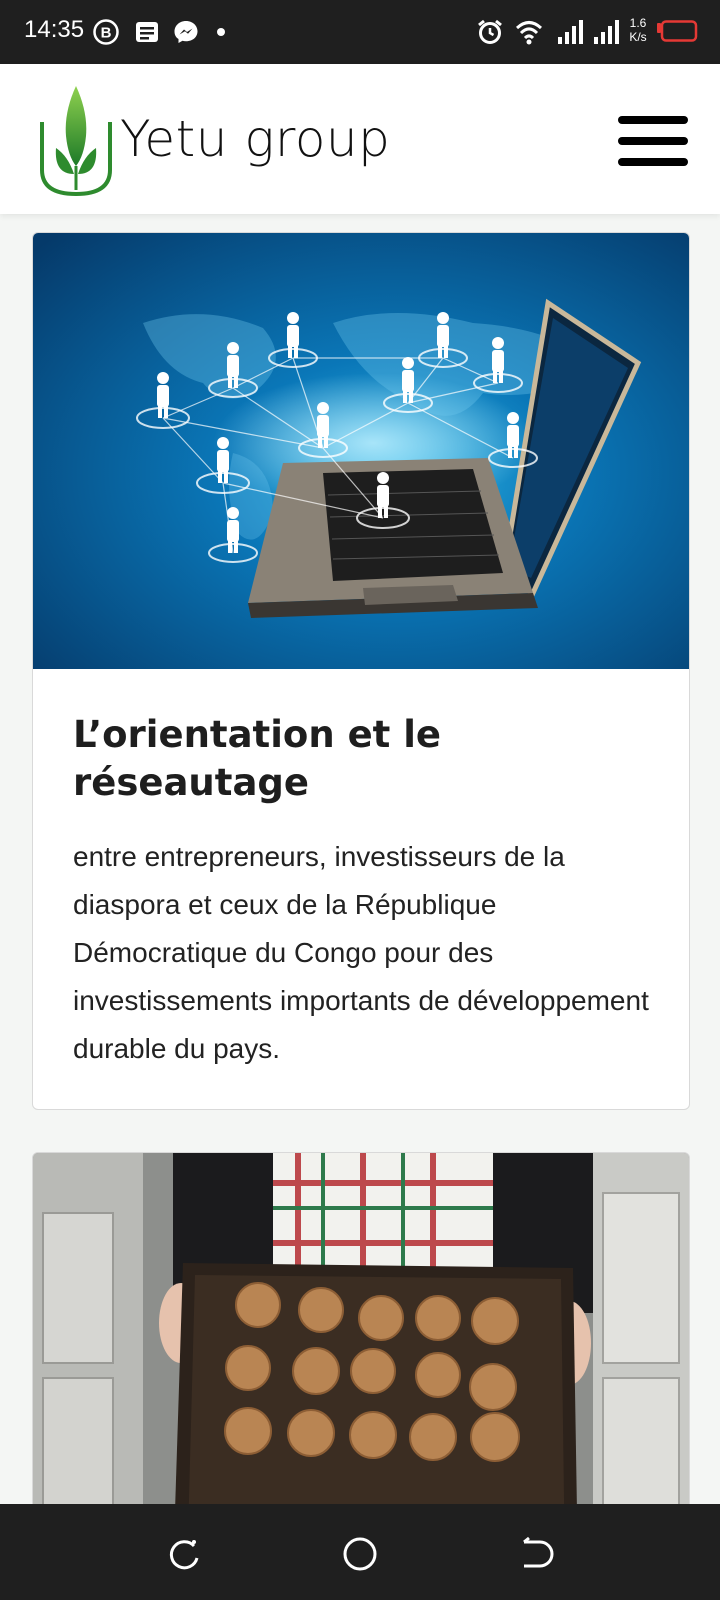 The image size is (720, 1600). What do you see at coordinates (653, 141) in the screenshot?
I see `hamburger-menu-icon` at bounding box center [653, 141].